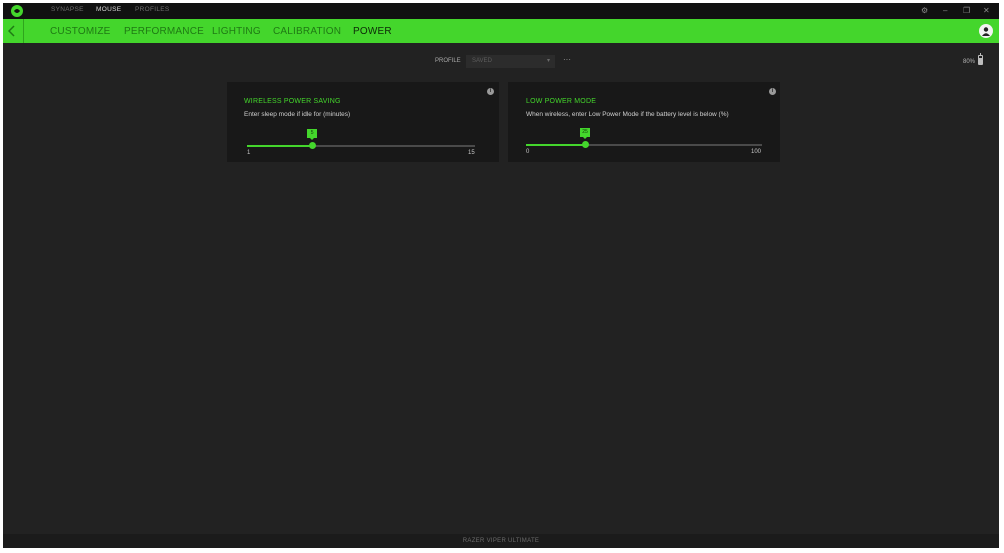  What do you see at coordinates (561, 101) in the screenshot?
I see `card-title: LOW POWER MODE` at bounding box center [561, 101].